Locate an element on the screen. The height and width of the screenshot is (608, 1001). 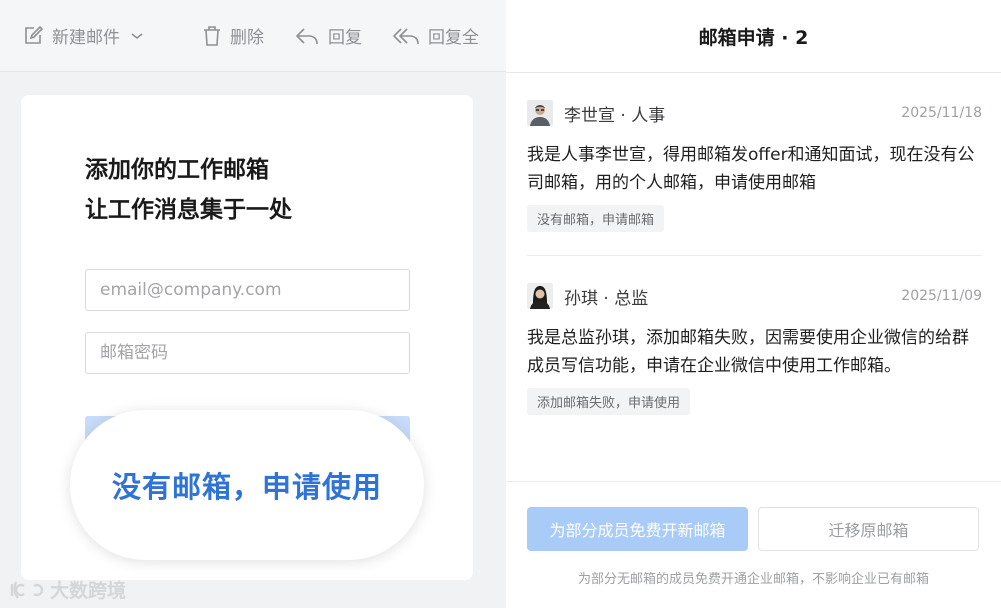
requester-name: 李世宣 · 人事 is located at coordinates (615, 115).